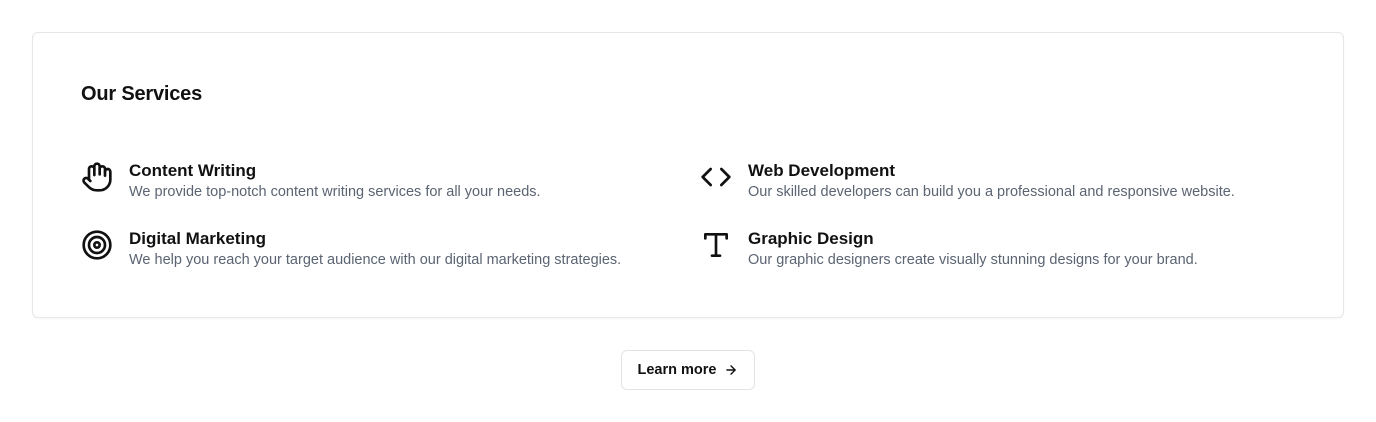 This screenshot has width=1376, height=422. What do you see at coordinates (193, 170) in the screenshot?
I see `service-name: Content Writing` at bounding box center [193, 170].